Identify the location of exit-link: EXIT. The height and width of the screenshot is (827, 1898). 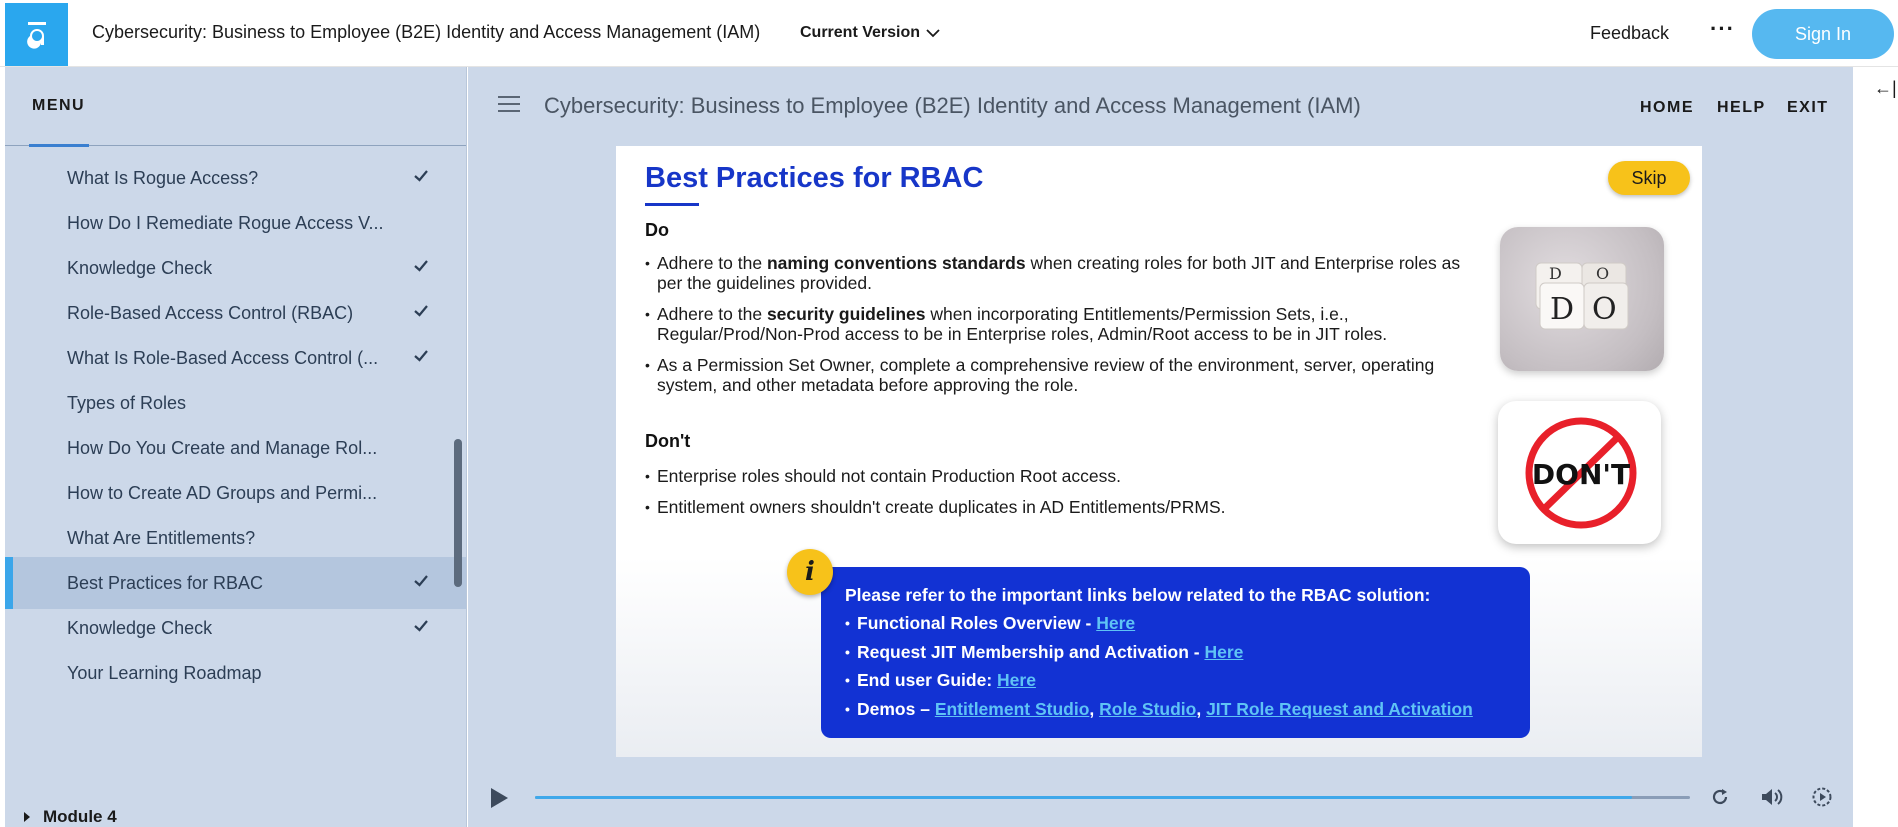
(1808, 108).